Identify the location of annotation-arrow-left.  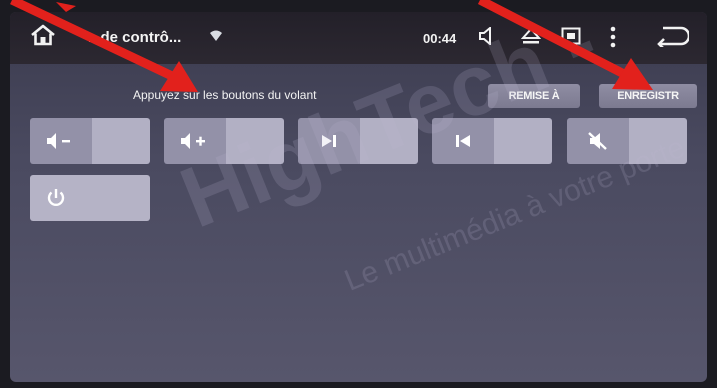
(104, 46).